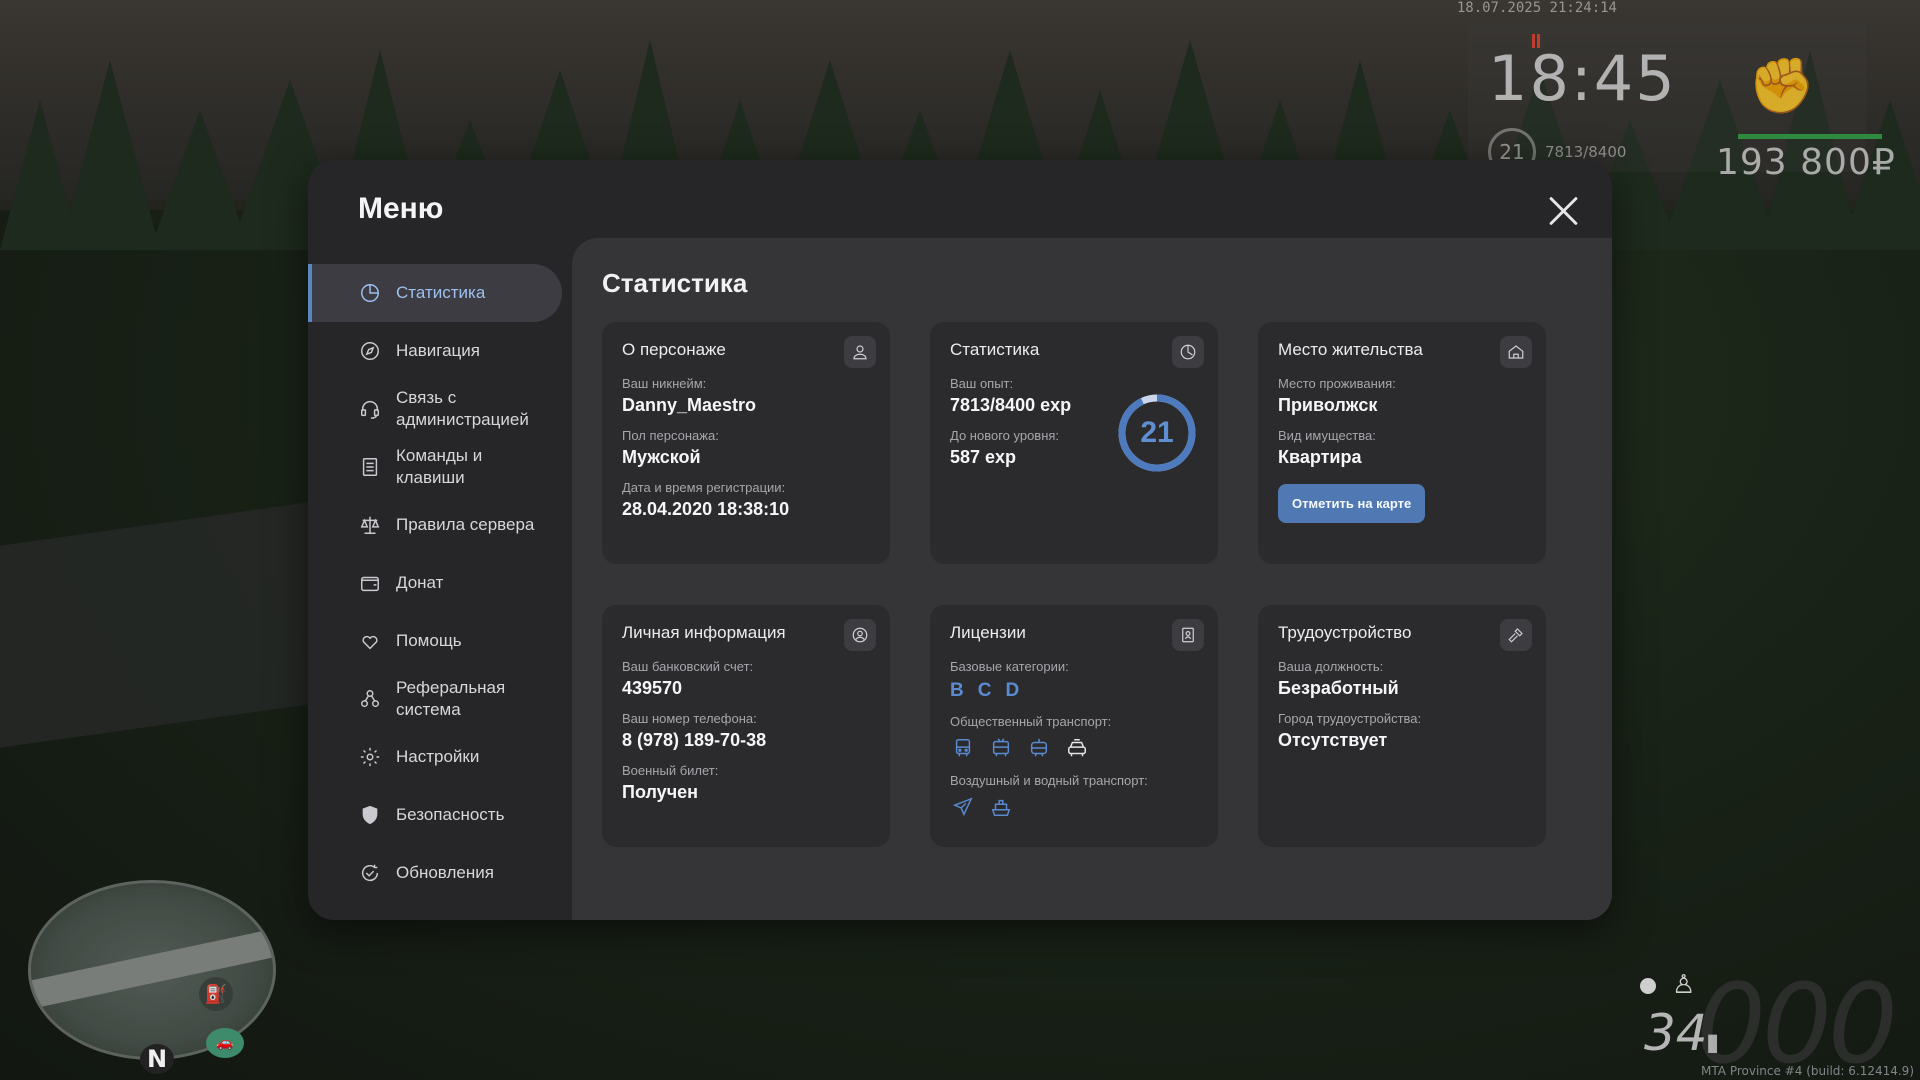 This screenshot has height=1080, width=1920. I want to click on sidebar-item-statistics: Статистика, so click(435, 293).